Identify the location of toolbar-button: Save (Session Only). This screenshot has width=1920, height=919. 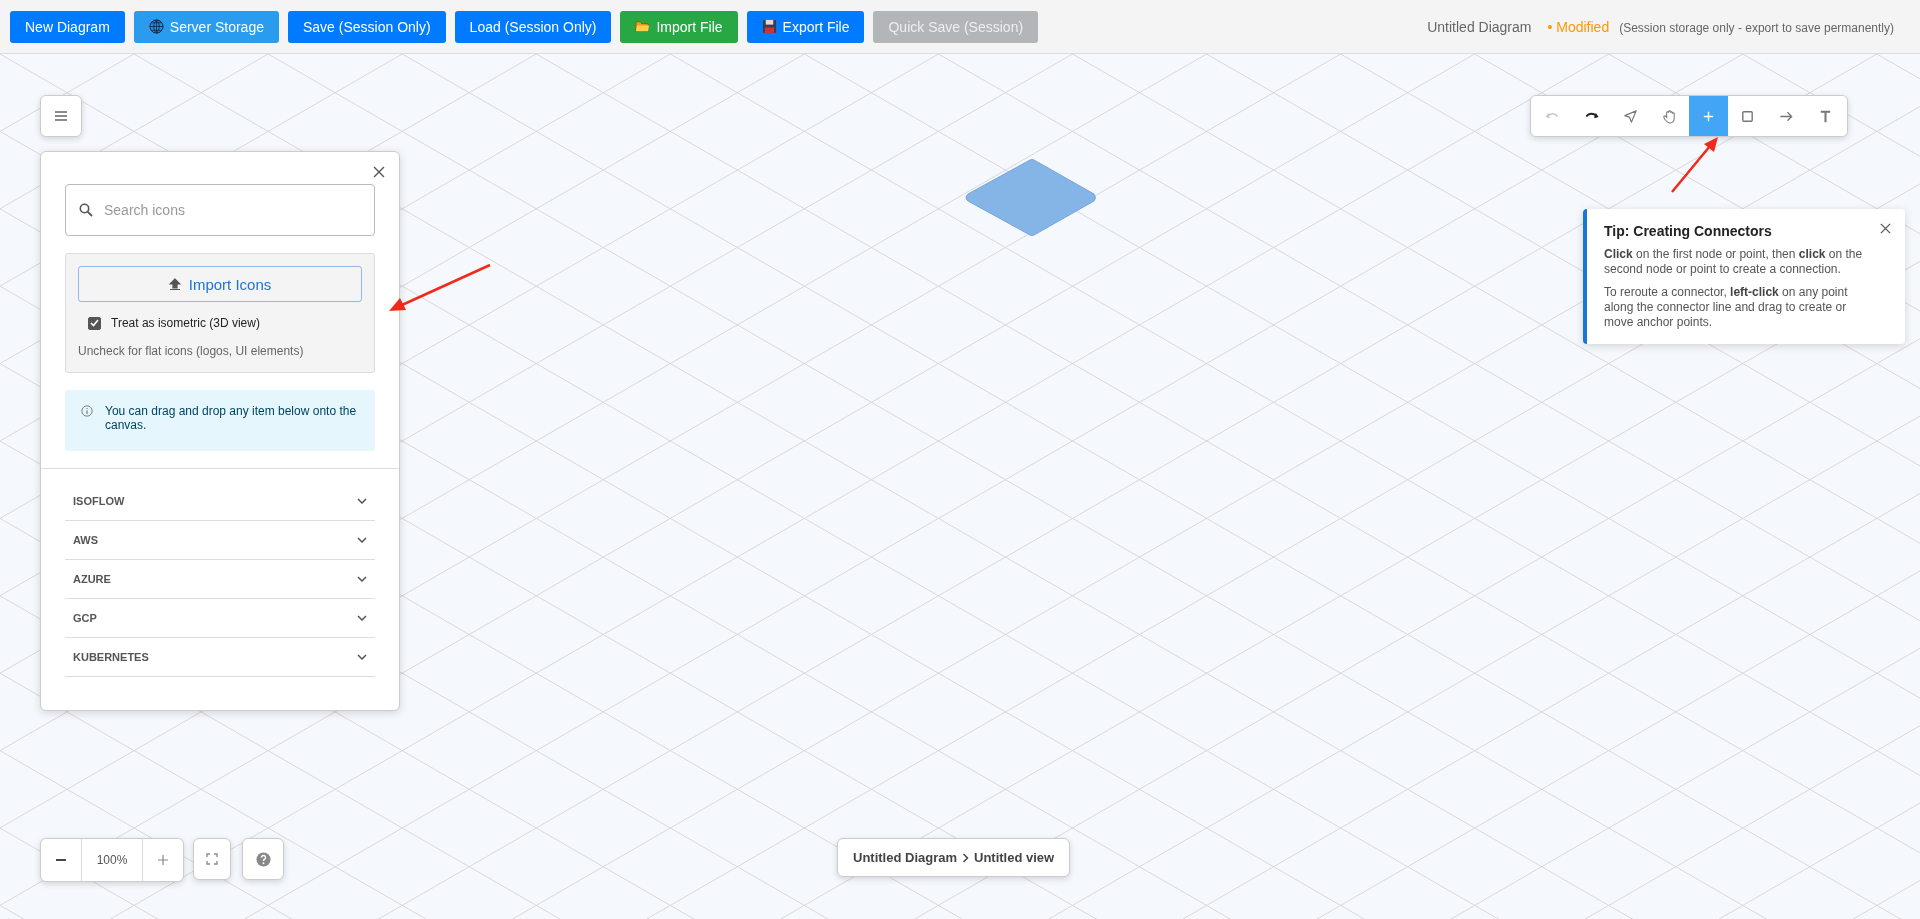
(367, 26).